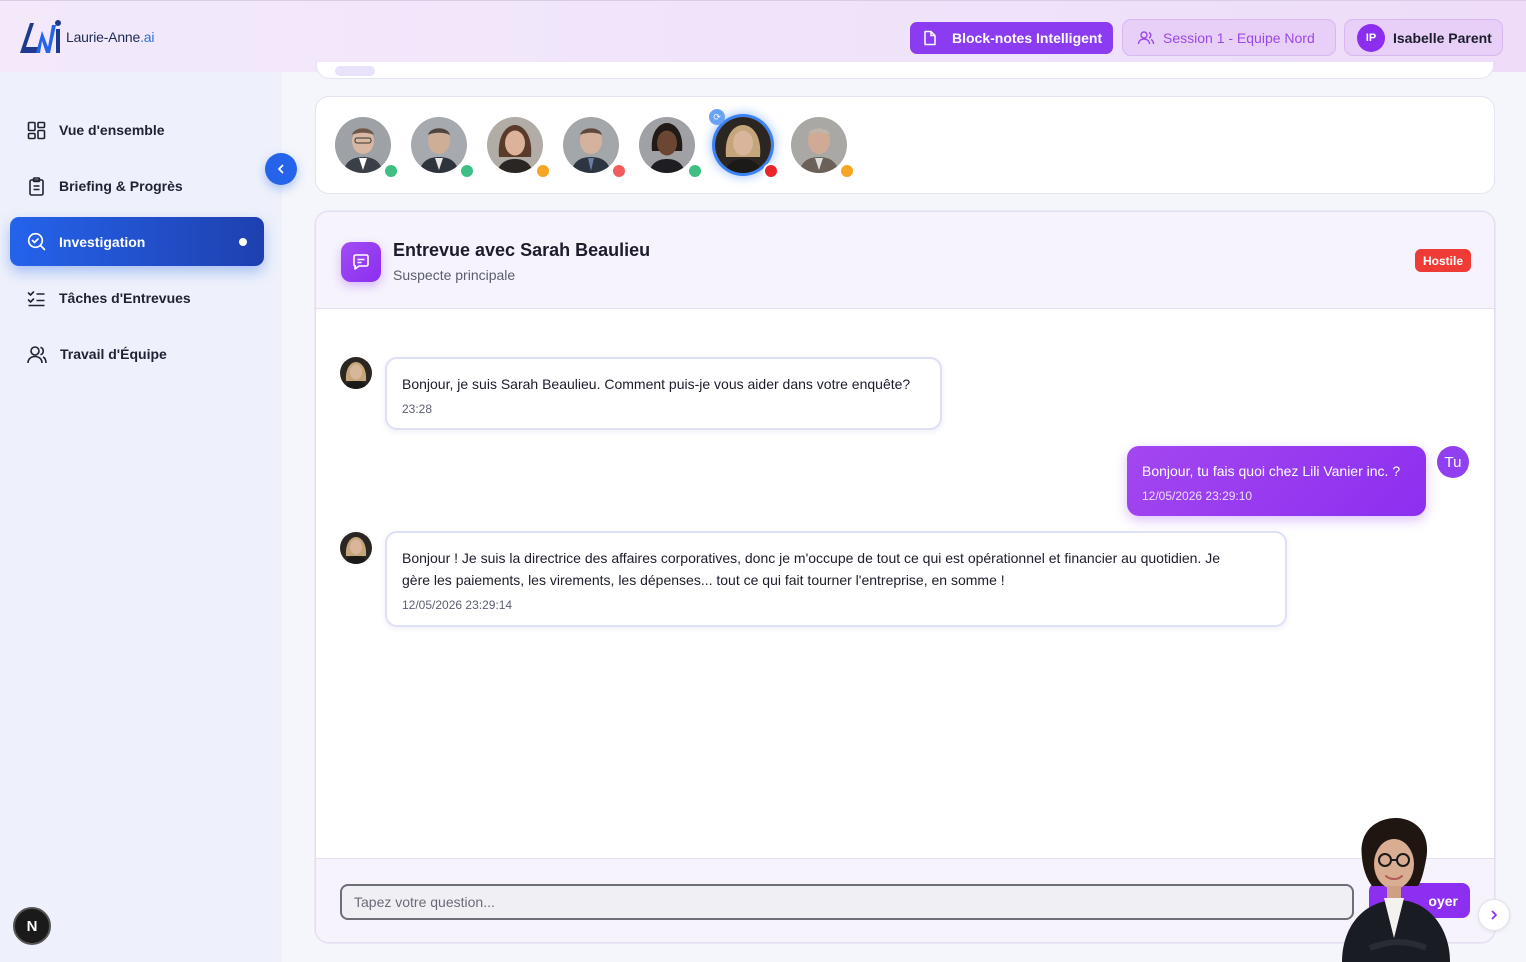 Image resolution: width=1526 pixels, height=962 pixels. What do you see at coordinates (930, 38) in the screenshot?
I see `document-icon` at bounding box center [930, 38].